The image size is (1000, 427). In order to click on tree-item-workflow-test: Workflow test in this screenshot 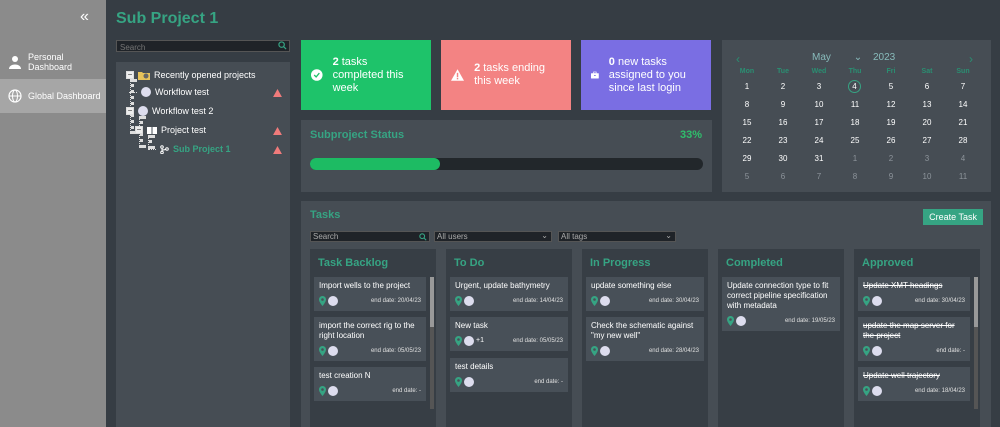, I will do `click(169, 92)`.